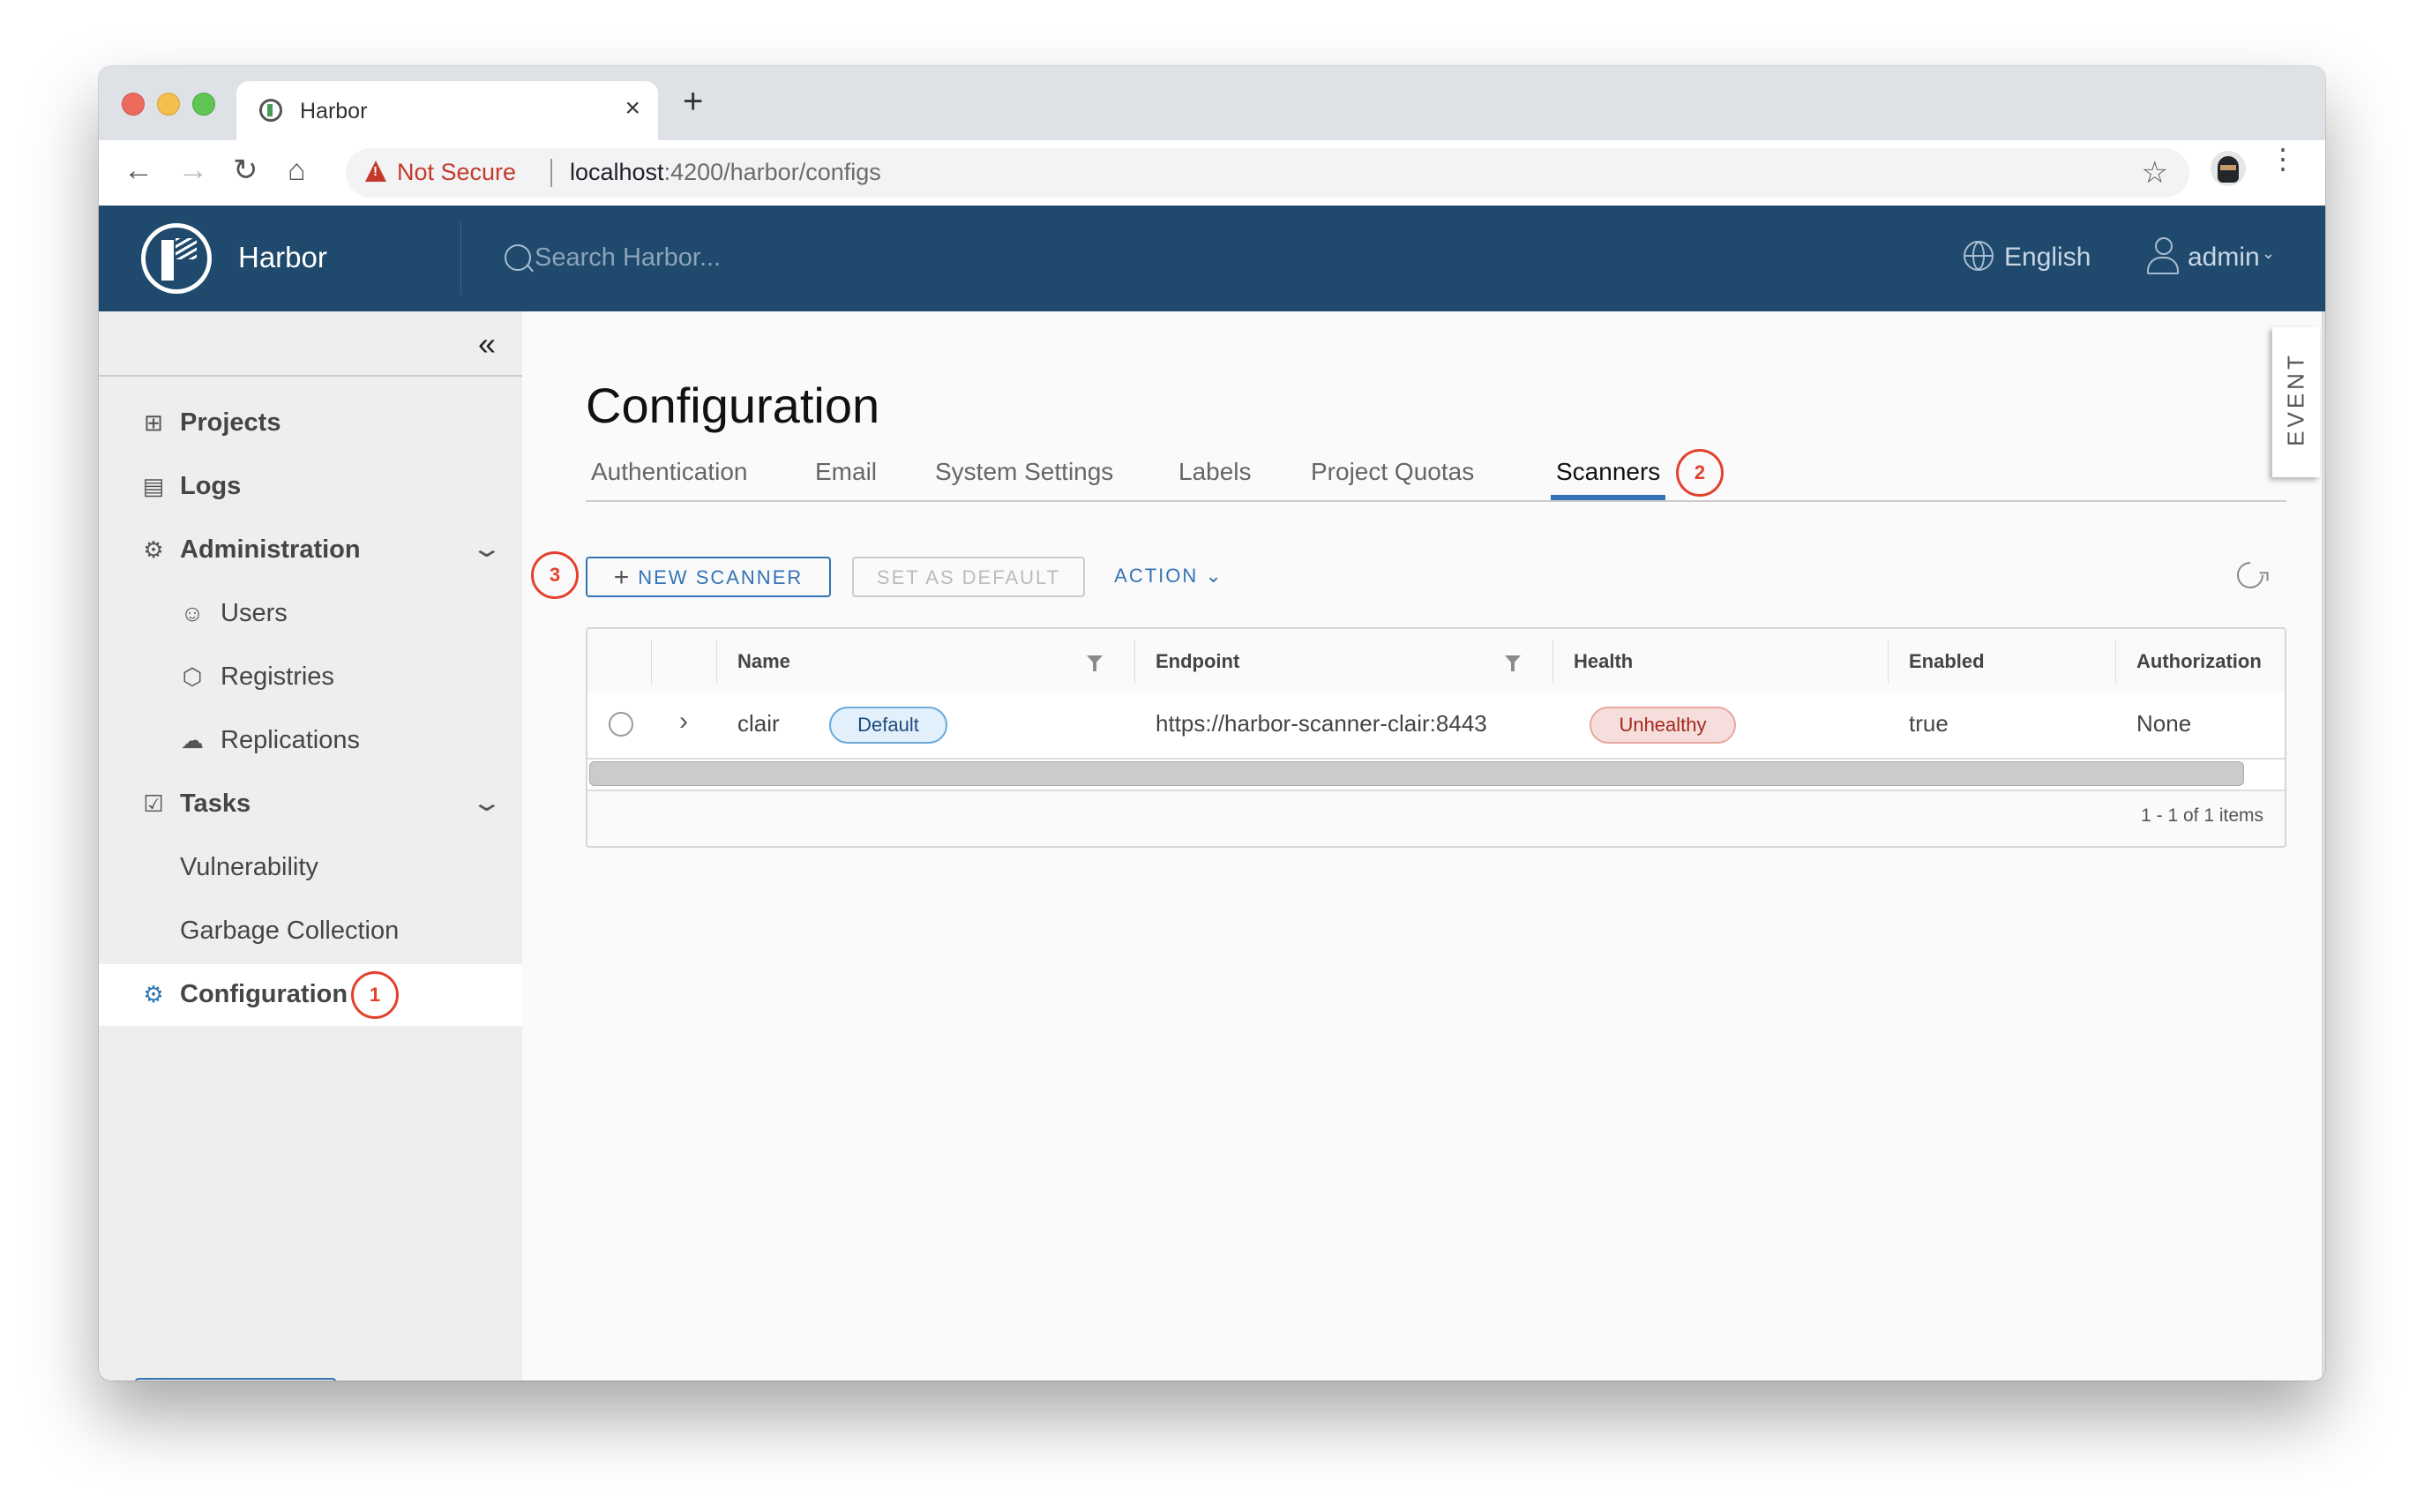  Describe the element at coordinates (2283, 159) in the screenshot. I see `browser-menu-icon: ⋮` at that location.